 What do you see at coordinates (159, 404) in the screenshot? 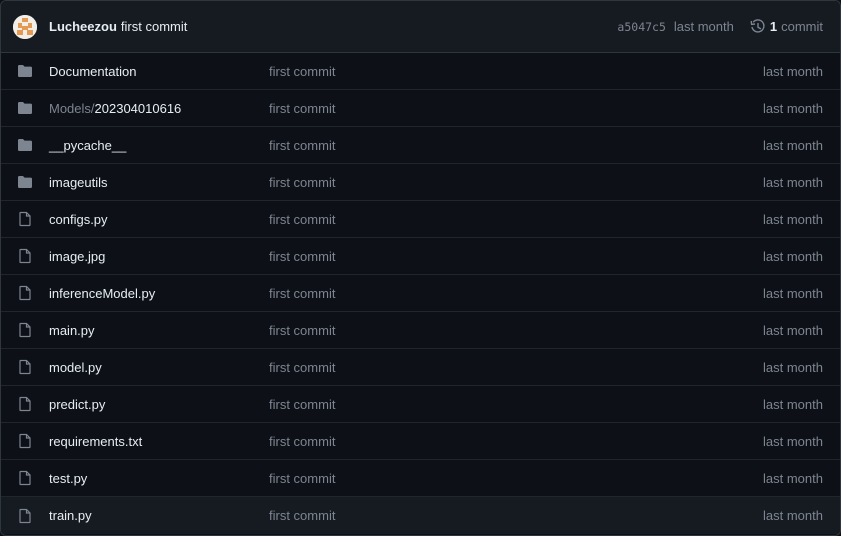
I see `file-name-link: predict.py` at bounding box center [159, 404].